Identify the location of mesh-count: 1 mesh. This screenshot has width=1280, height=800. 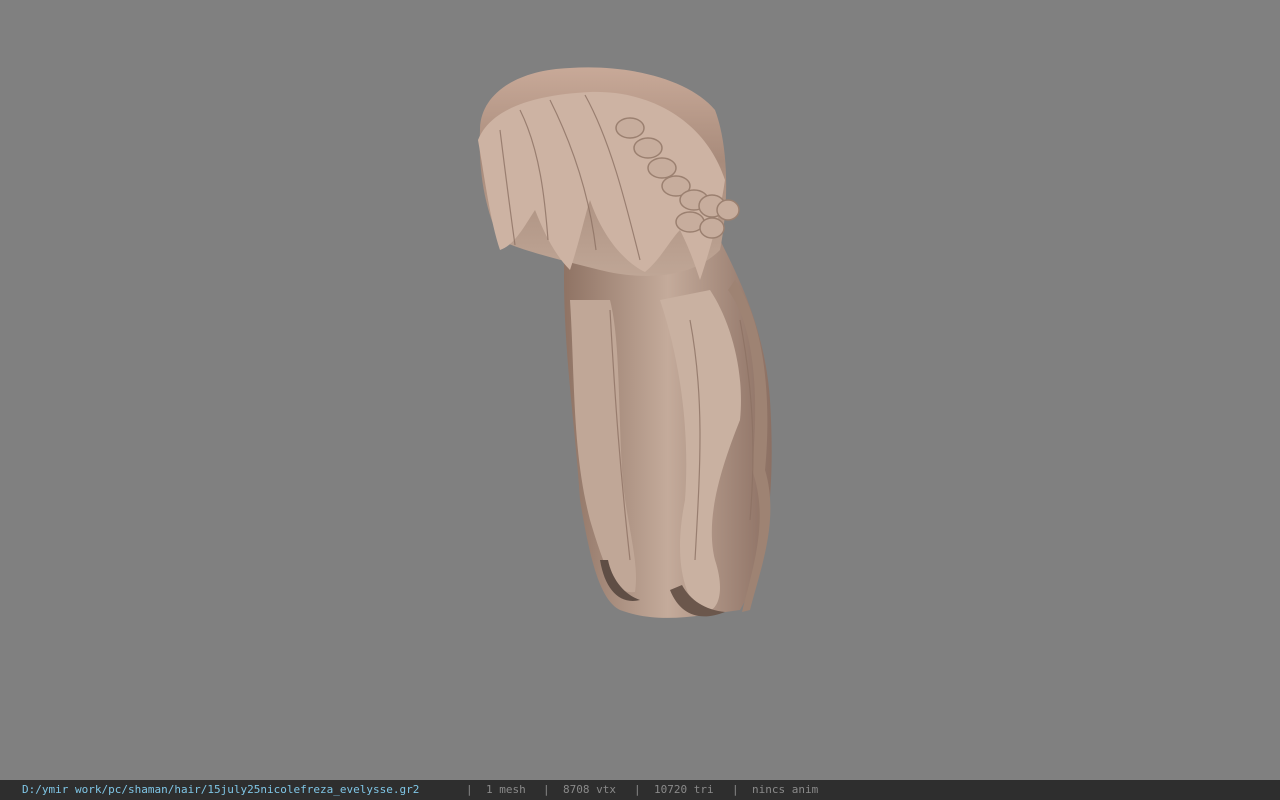
(506, 789).